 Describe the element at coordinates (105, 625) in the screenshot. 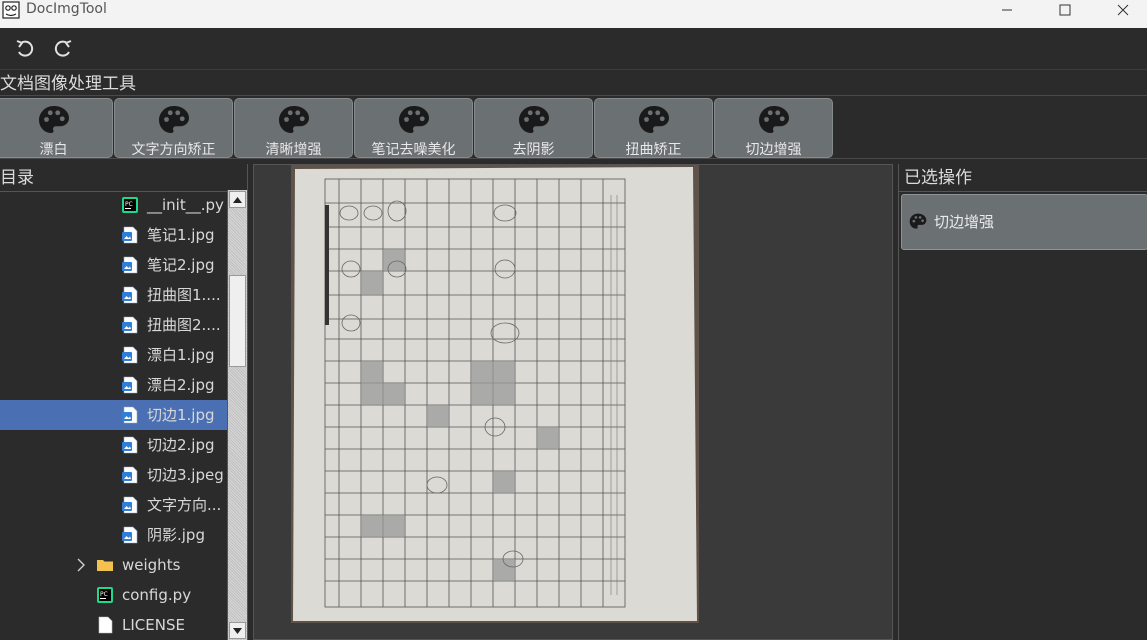

I see `text-file-icon` at that location.